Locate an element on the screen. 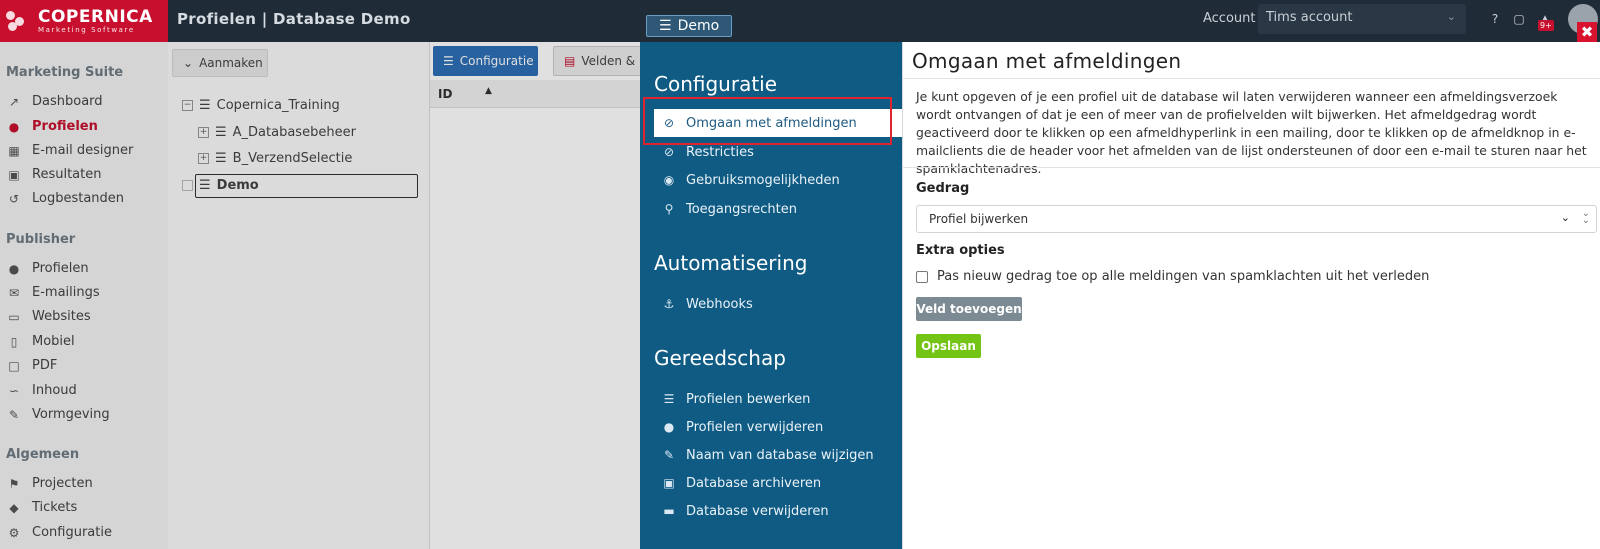 The height and width of the screenshot is (549, 1600). menu-item-database-verwijderen: ▬ Database verwijderen is located at coordinates (778, 511).